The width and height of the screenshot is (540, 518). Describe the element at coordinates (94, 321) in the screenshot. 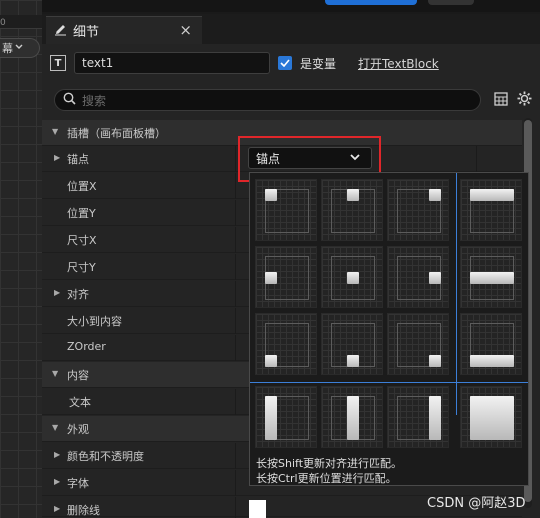

I see `property-label: 大小到内容` at that location.